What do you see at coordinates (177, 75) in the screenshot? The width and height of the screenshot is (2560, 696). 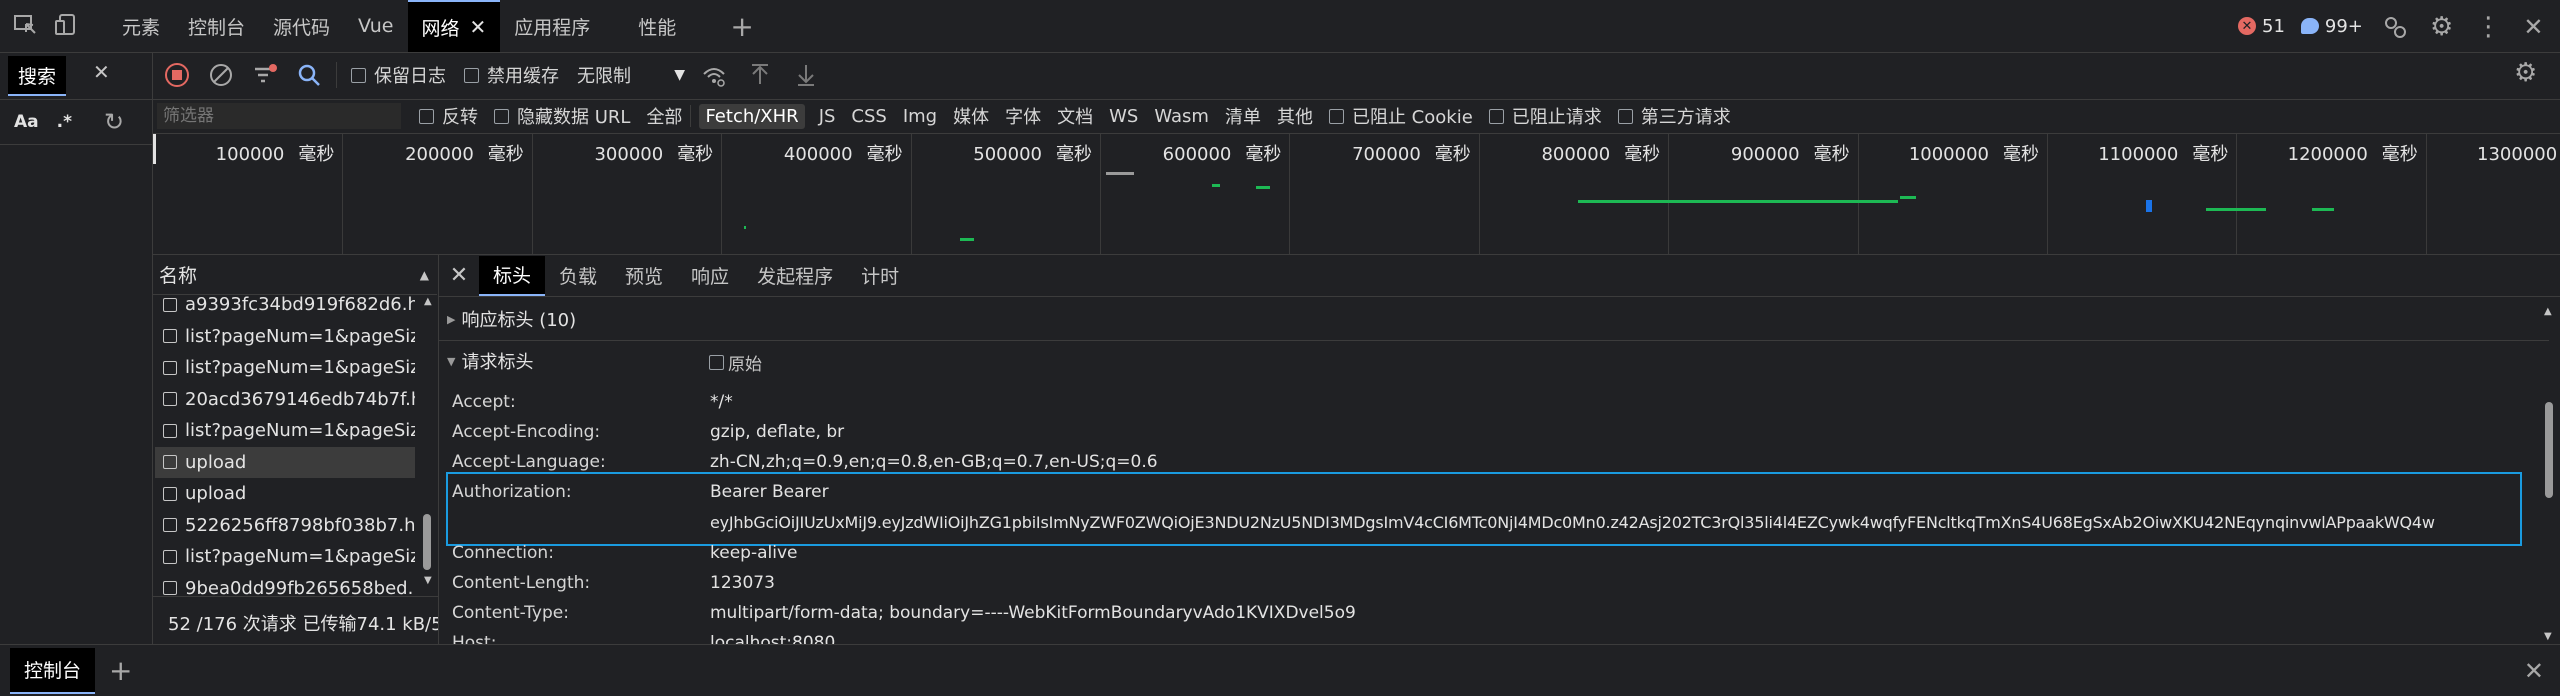 I see `record-icon` at bounding box center [177, 75].